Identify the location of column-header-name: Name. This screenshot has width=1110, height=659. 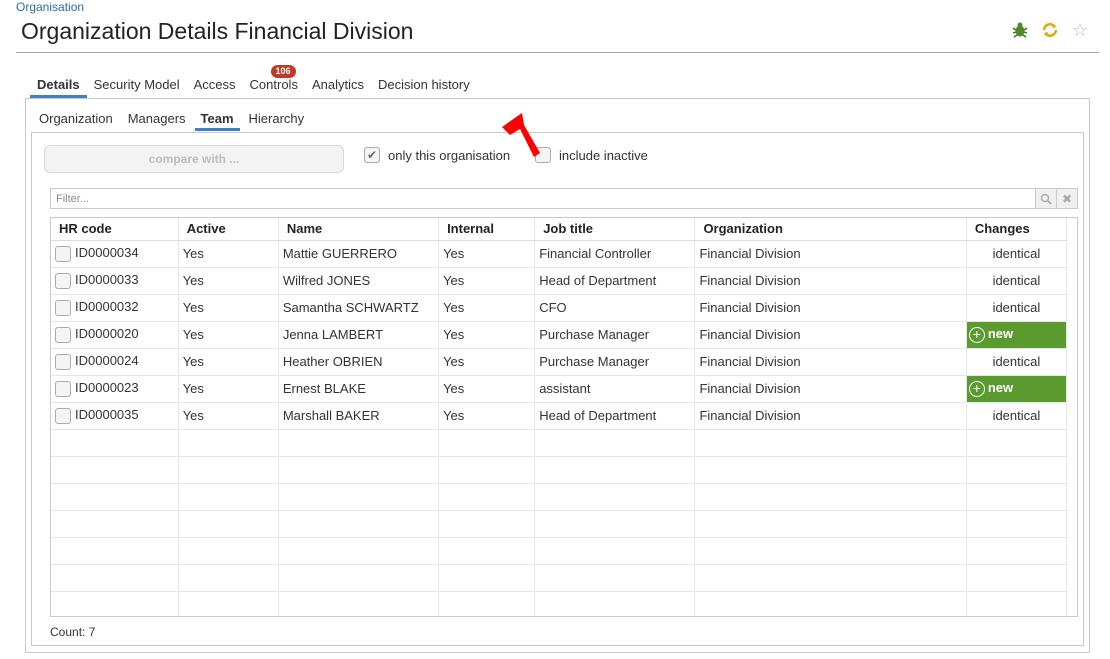
(359, 229).